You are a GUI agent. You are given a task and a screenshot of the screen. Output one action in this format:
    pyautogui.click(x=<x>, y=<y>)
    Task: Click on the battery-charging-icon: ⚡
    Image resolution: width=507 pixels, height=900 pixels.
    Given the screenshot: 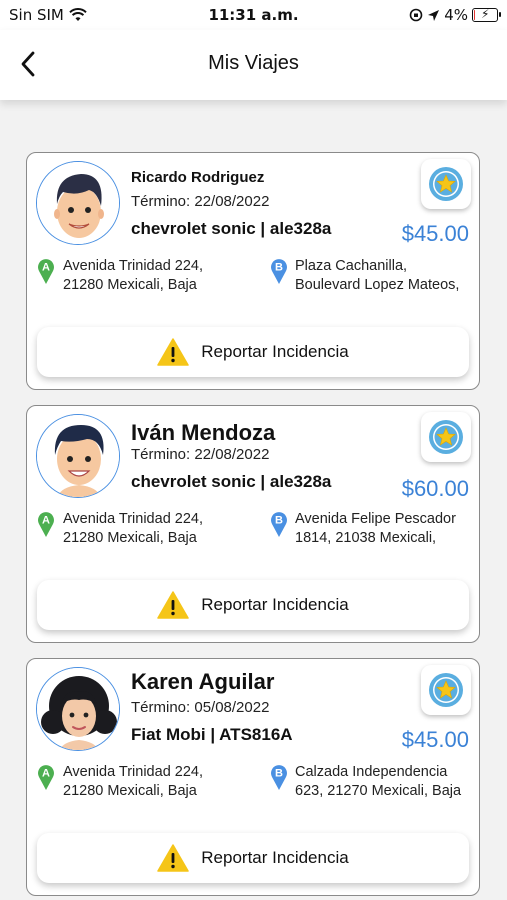 What is the action you would take?
    pyautogui.click(x=486, y=14)
    